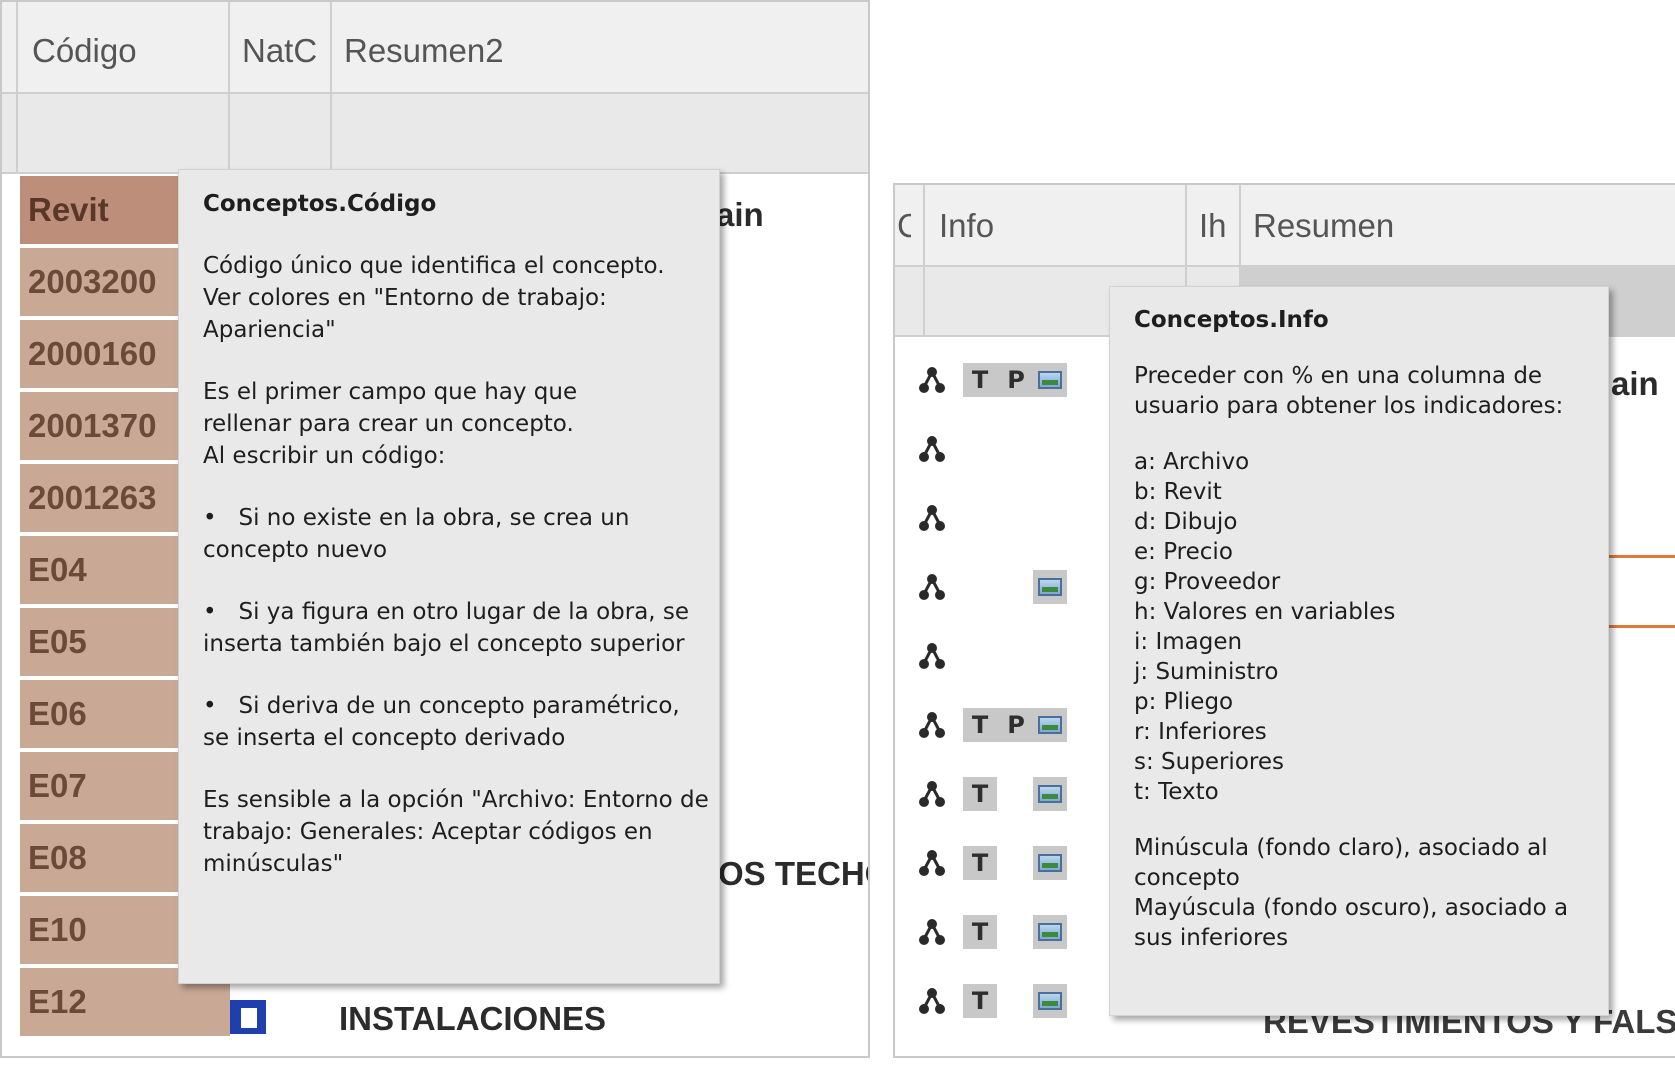 The height and width of the screenshot is (1073, 1675). What do you see at coordinates (1213, 226) in the screenshot?
I see `column-header-ih: Ih` at bounding box center [1213, 226].